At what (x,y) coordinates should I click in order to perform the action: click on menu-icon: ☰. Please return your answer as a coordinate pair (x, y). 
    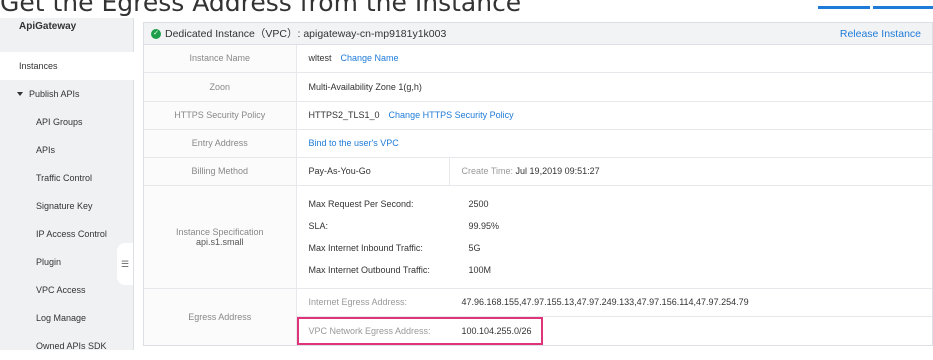
    Looking at the image, I should click on (125, 263).